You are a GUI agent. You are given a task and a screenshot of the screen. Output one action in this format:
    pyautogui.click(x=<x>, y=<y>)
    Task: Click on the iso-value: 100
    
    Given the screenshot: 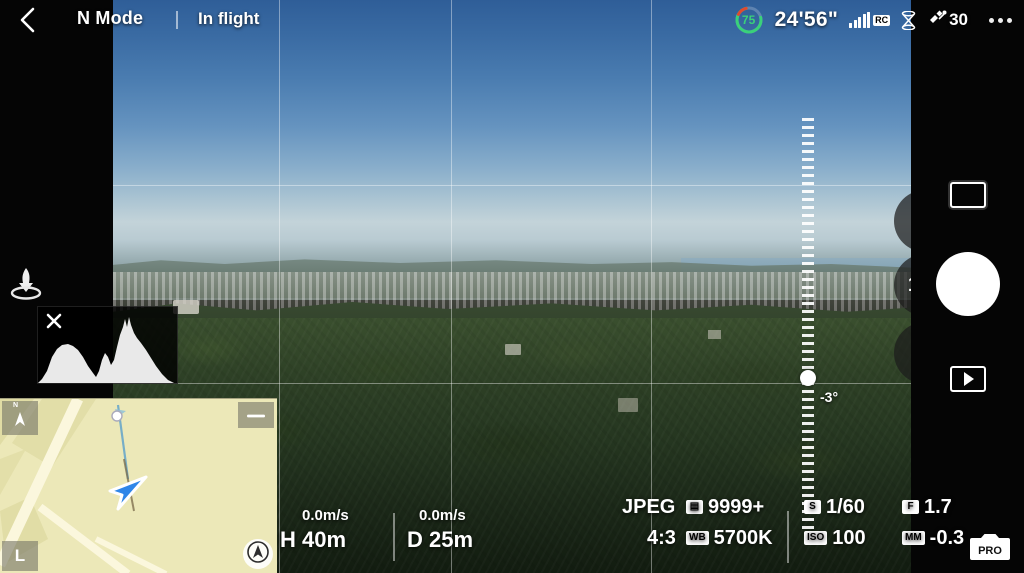 What is the action you would take?
    pyautogui.click(x=849, y=537)
    